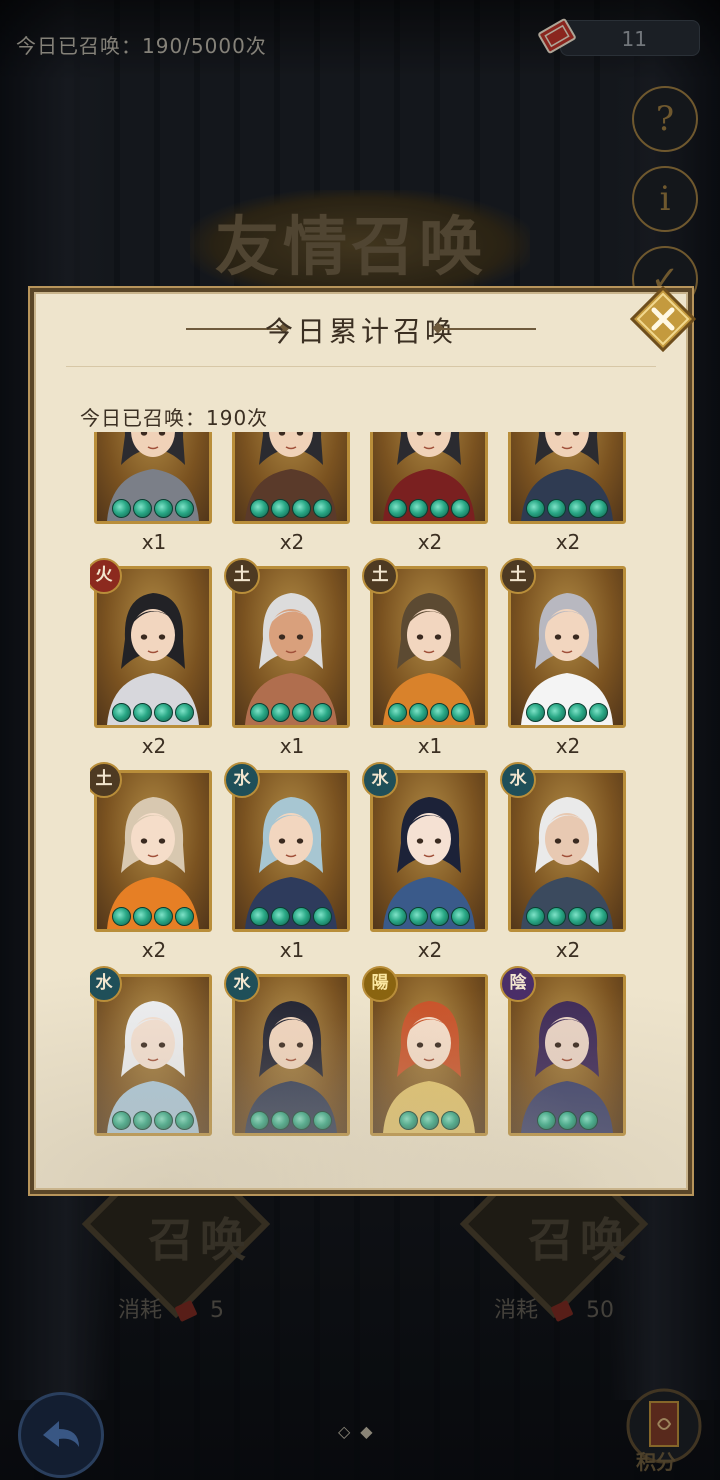 This screenshot has height=1480, width=720. Describe the element at coordinates (153, 660) in the screenshot. I see `shikigami-card: 火 x2` at that location.